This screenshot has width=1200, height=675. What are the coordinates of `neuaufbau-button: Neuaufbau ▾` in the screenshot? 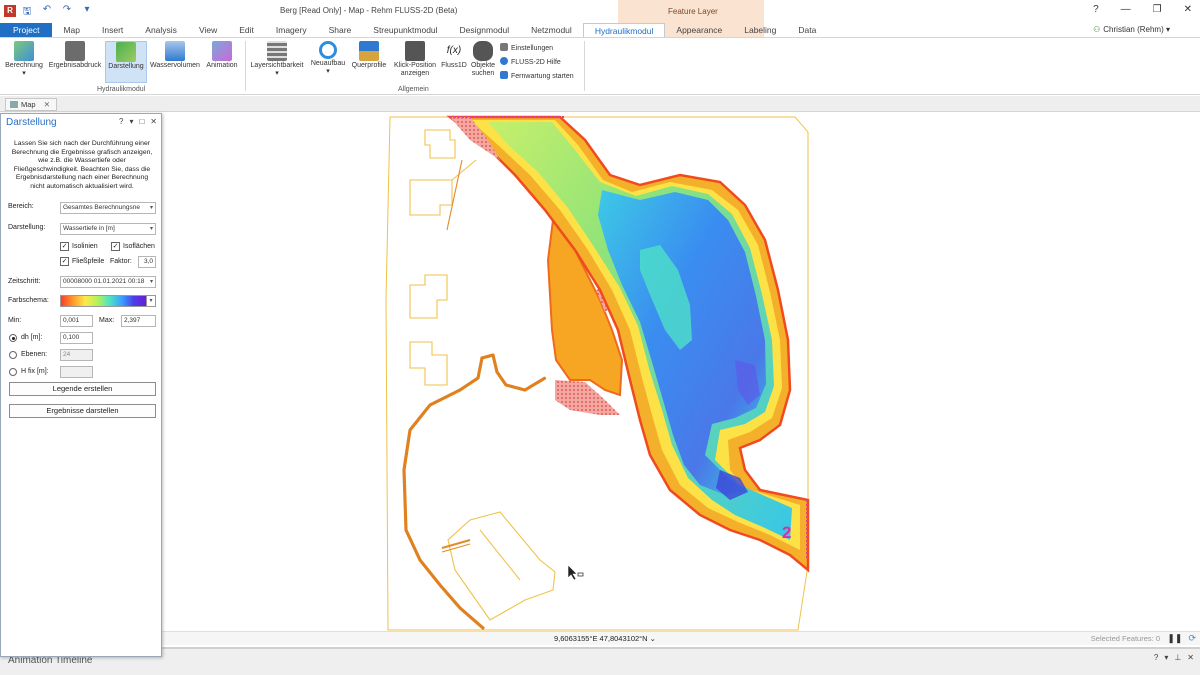 It's located at (328, 58).